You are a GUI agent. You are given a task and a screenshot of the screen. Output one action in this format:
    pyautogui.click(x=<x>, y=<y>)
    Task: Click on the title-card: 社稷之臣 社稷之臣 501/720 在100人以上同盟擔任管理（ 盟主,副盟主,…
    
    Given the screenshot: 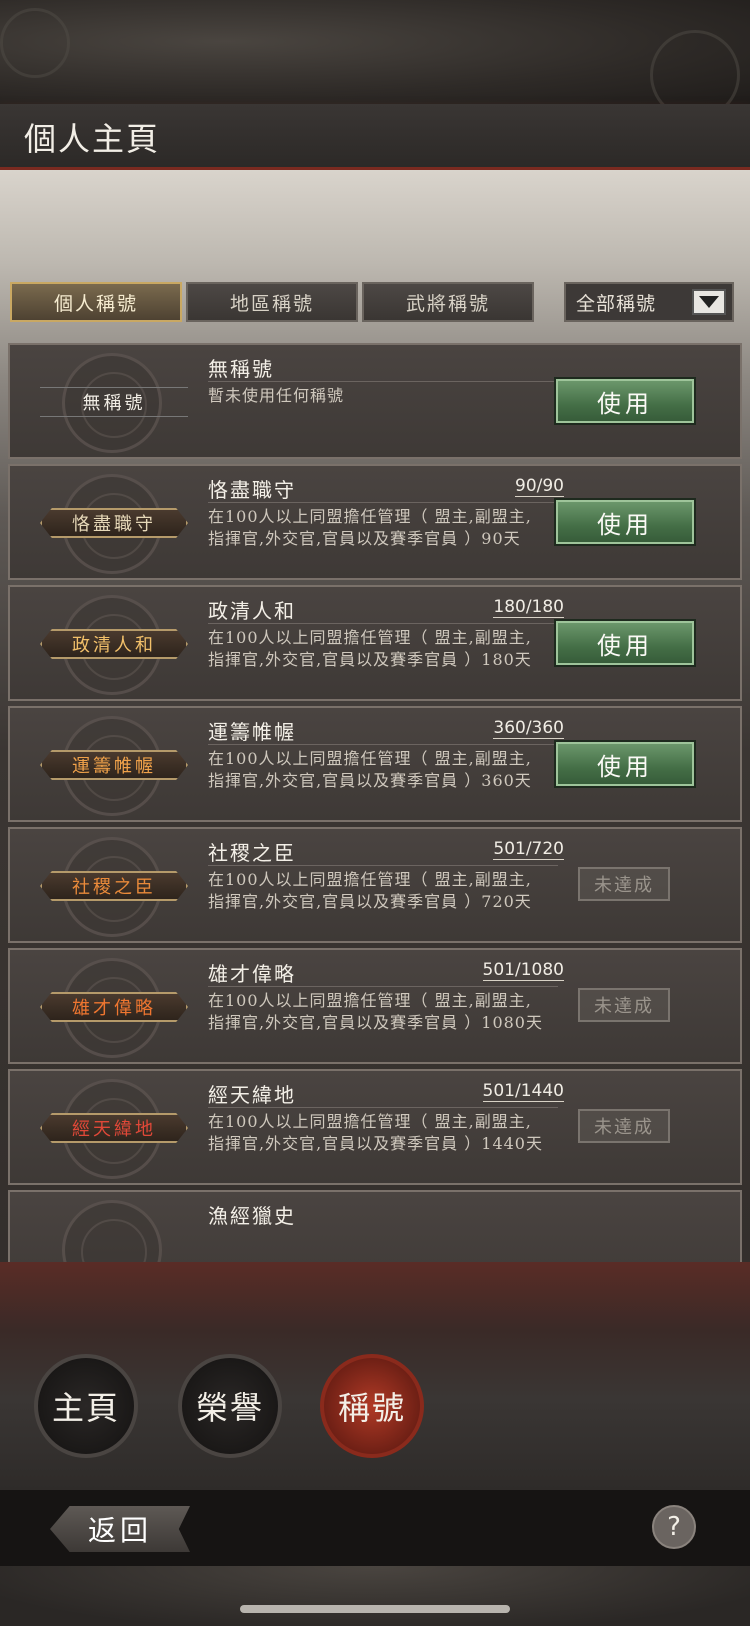 What is the action you would take?
    pyautogui.click(x=375, y=885)
    